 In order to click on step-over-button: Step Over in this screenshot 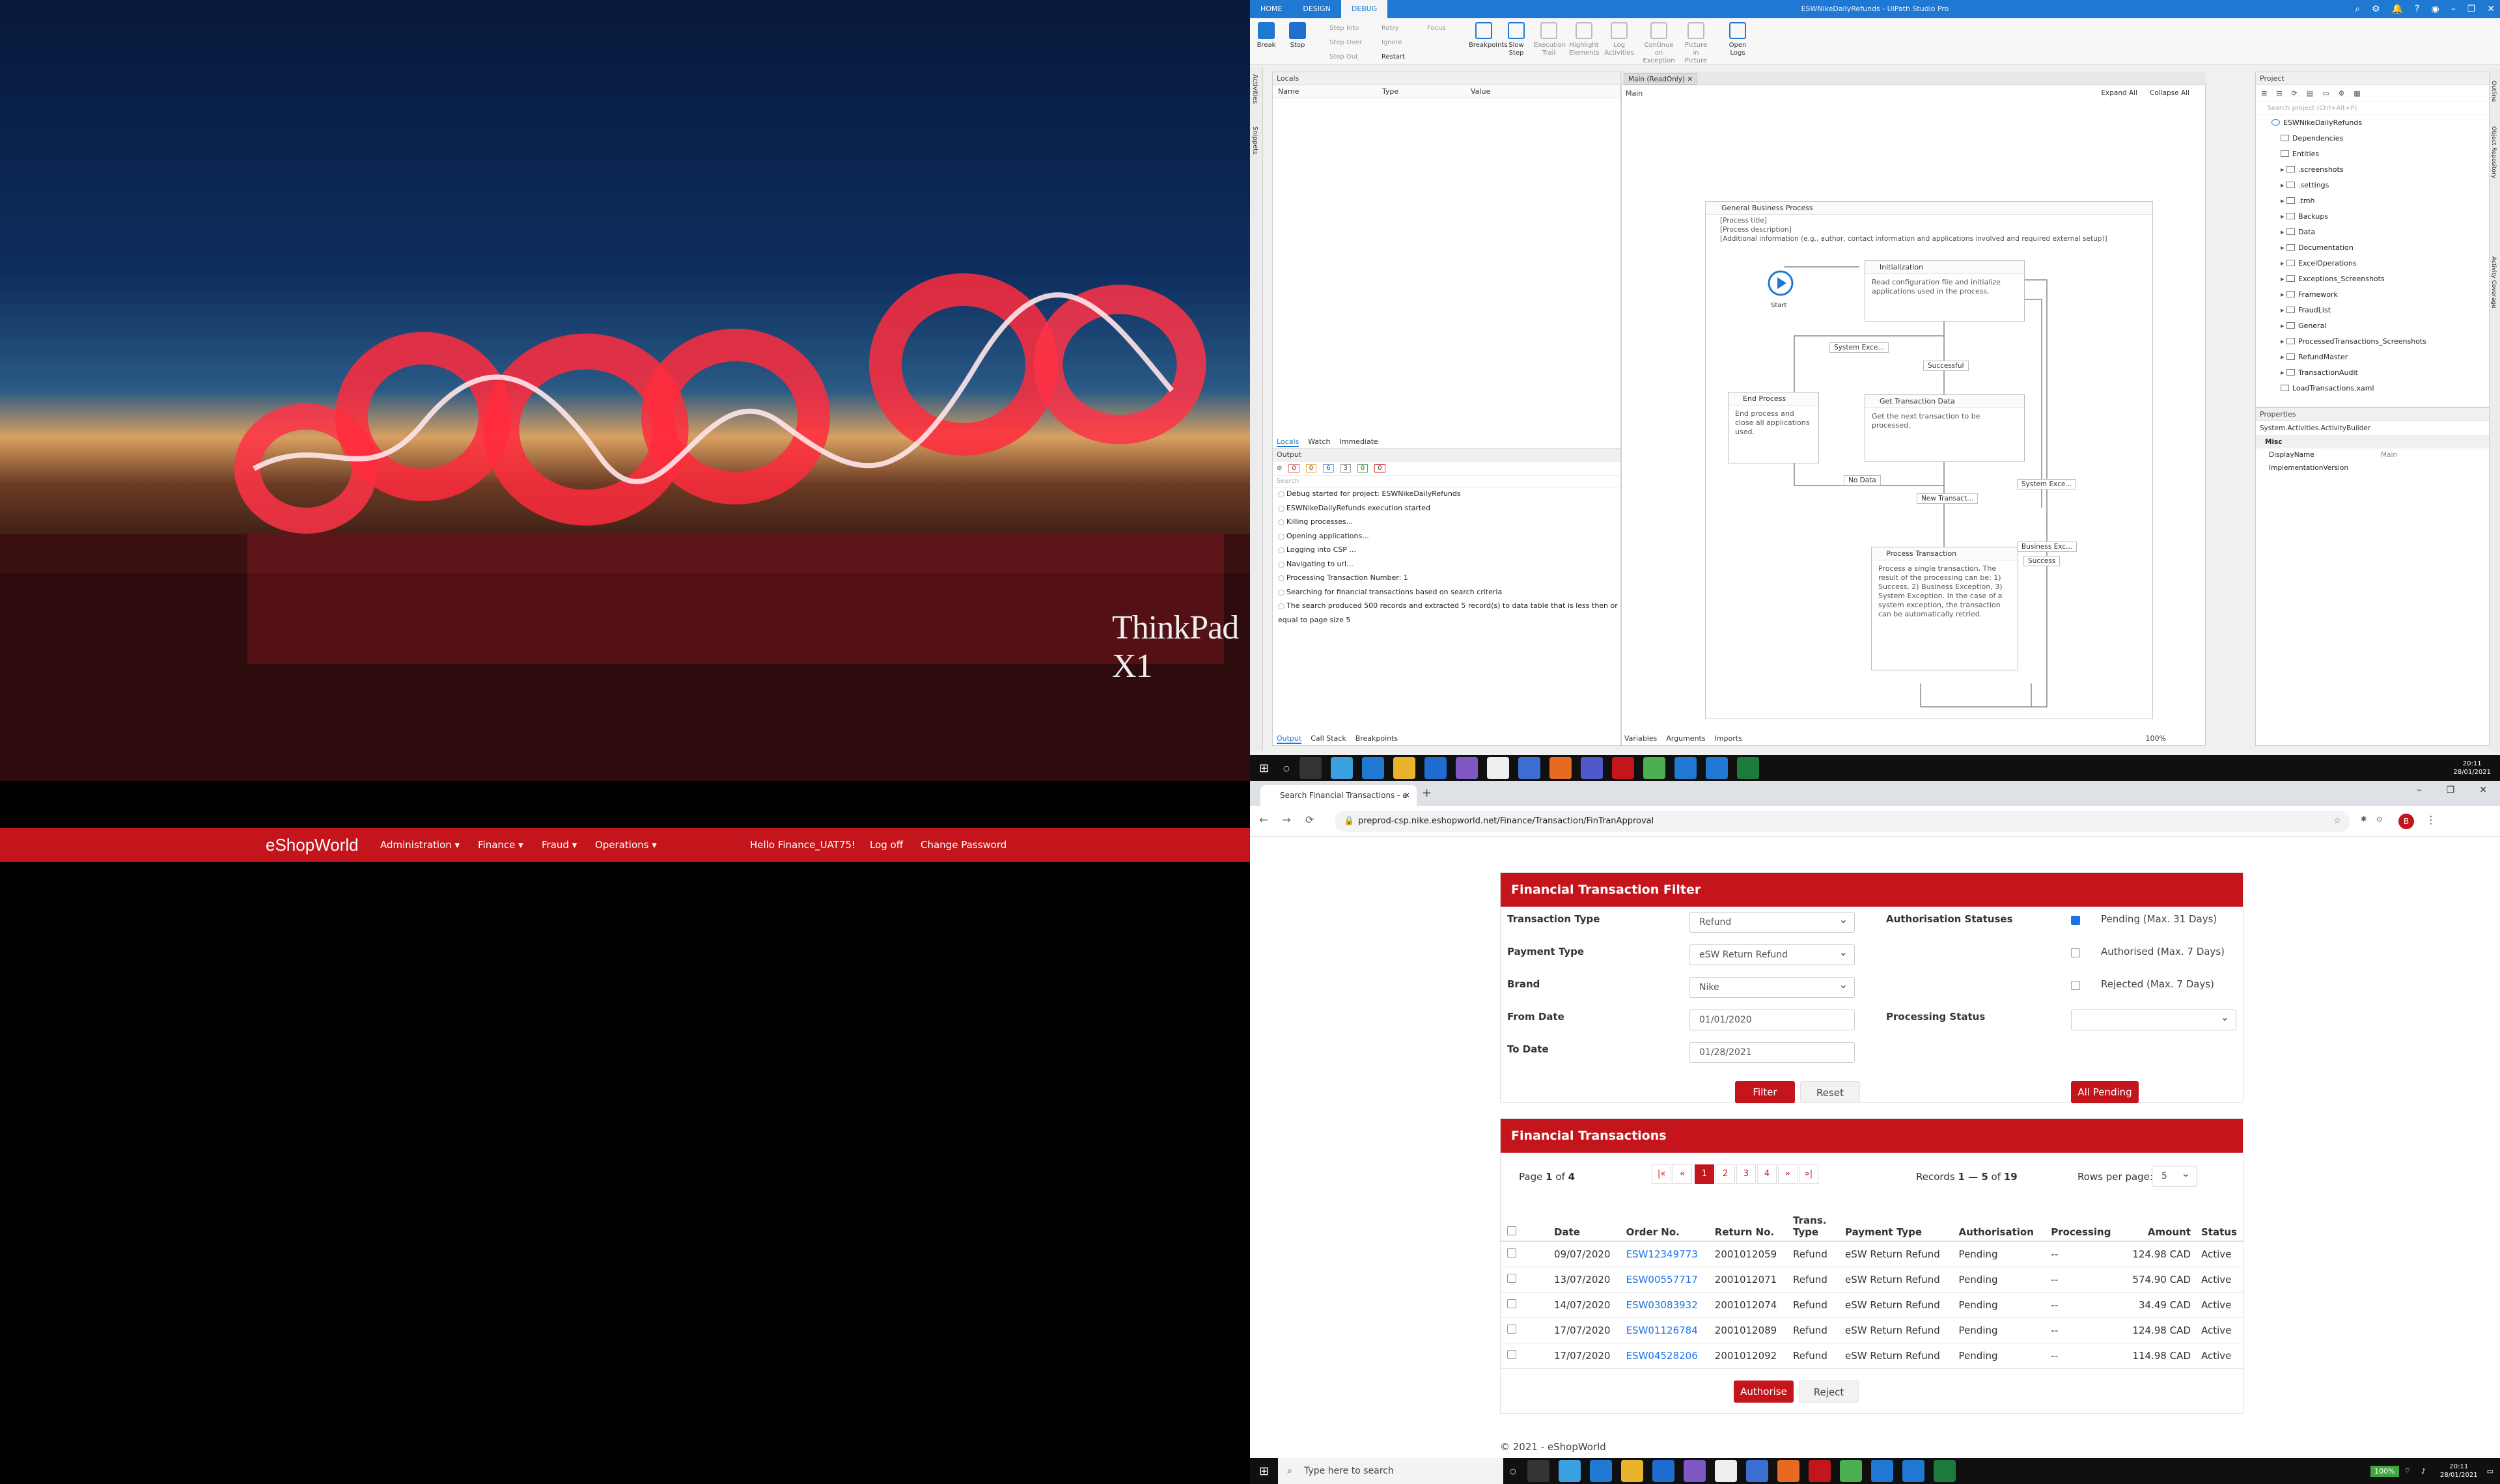, I will do `click(1345, 43)`.